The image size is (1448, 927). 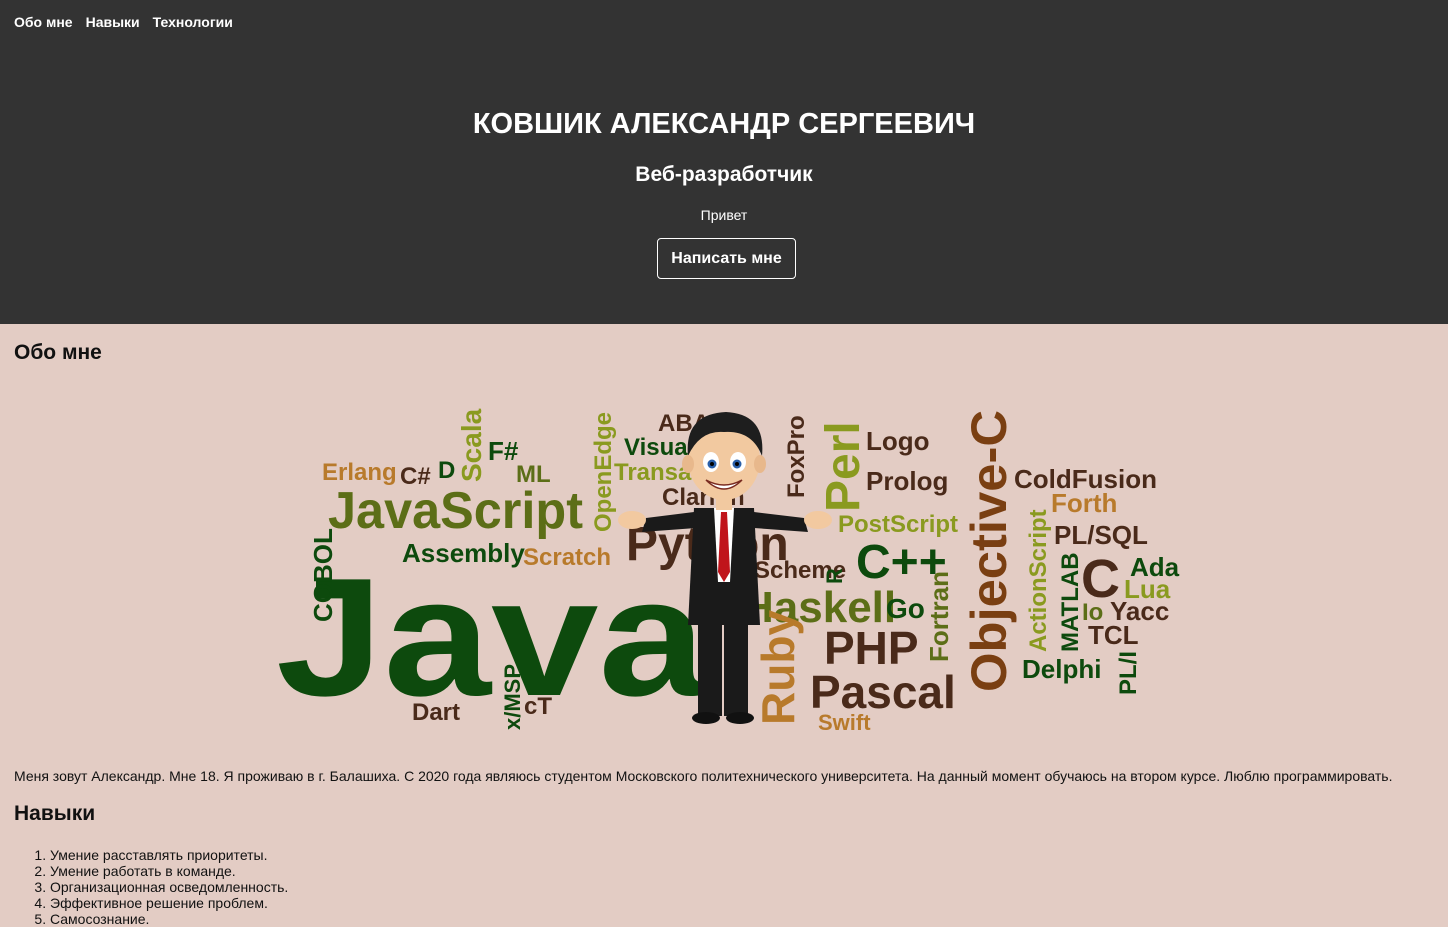 What do you see at coordinates (169, 871) in the screenshot?
I see `skill-item: Умение работать в команде.` at bounding box center [169, 871].